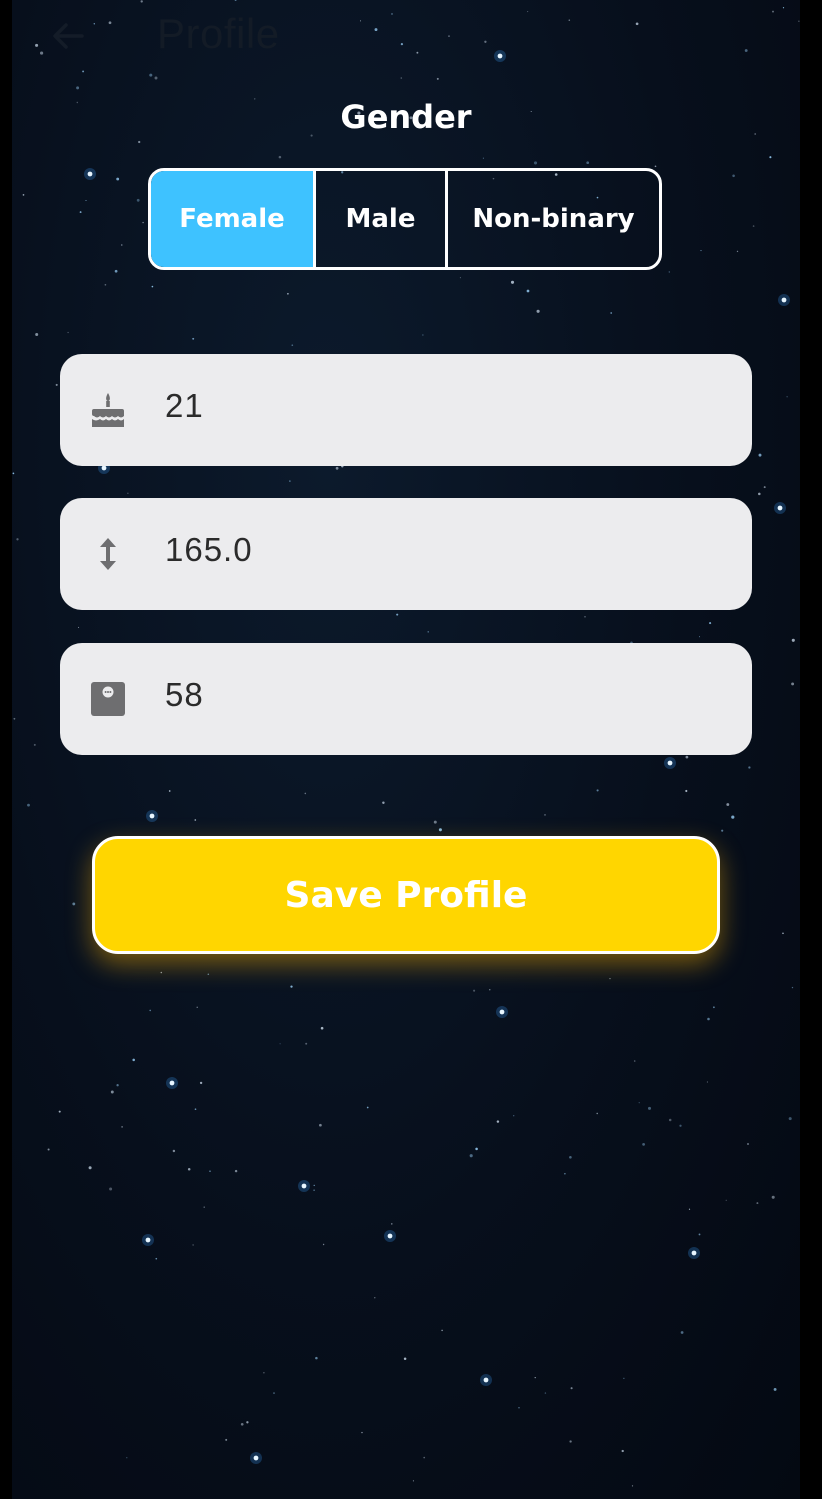 The width and height of the screenshot is (822, 1499). What do you see at coordinates (552, 219) in the screenshot?
I see `gender-option-non-binary: Non-binary` at bounding box center [552, 219].